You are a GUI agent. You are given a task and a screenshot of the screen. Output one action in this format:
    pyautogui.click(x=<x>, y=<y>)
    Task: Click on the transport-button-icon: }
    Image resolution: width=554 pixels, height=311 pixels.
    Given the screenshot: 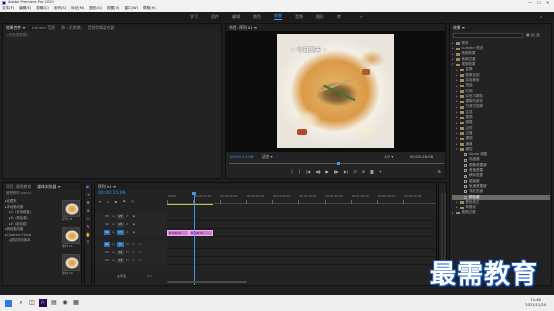 What is the action you would take?
    pyautogui.click(x=299, y=172)
    